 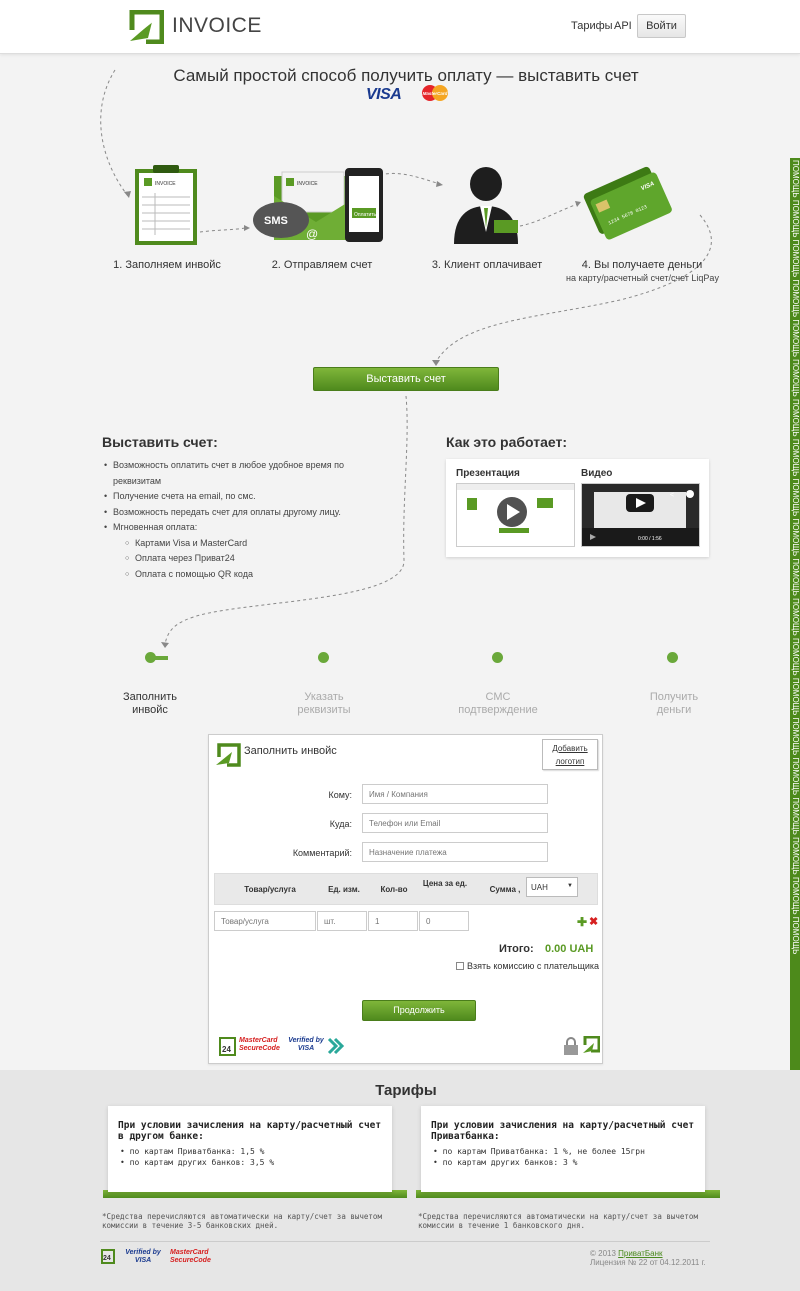 What do you see at coordinates (312, 234) in the screenshot?
I see `at-sign-icon: @` at bounding box center [312, 234].